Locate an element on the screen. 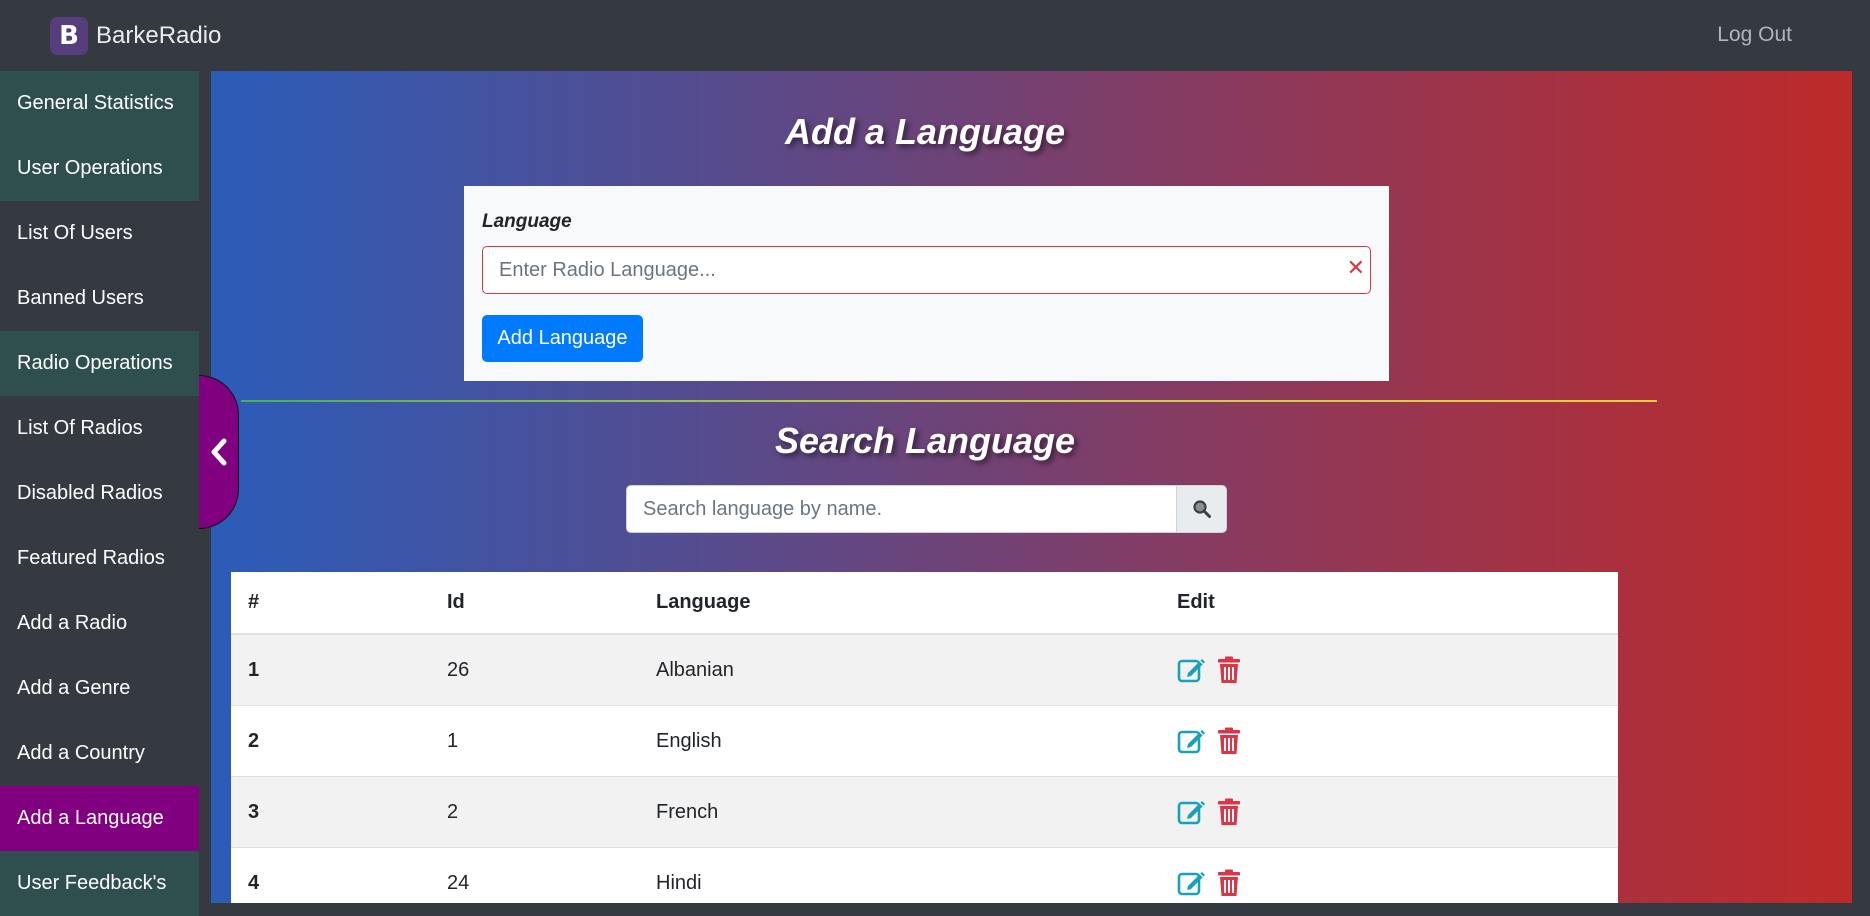  column-header-id: Id is located at coordinates (551, 603).